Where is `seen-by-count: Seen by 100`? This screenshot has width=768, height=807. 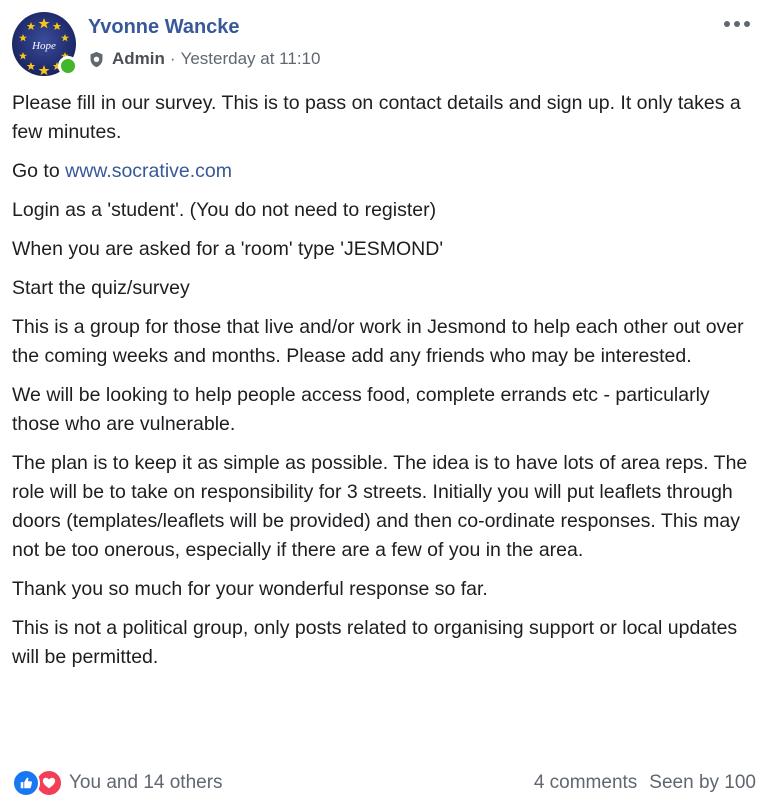 seen-by-count: Seen by 100 is located at coordinates (702, 782).